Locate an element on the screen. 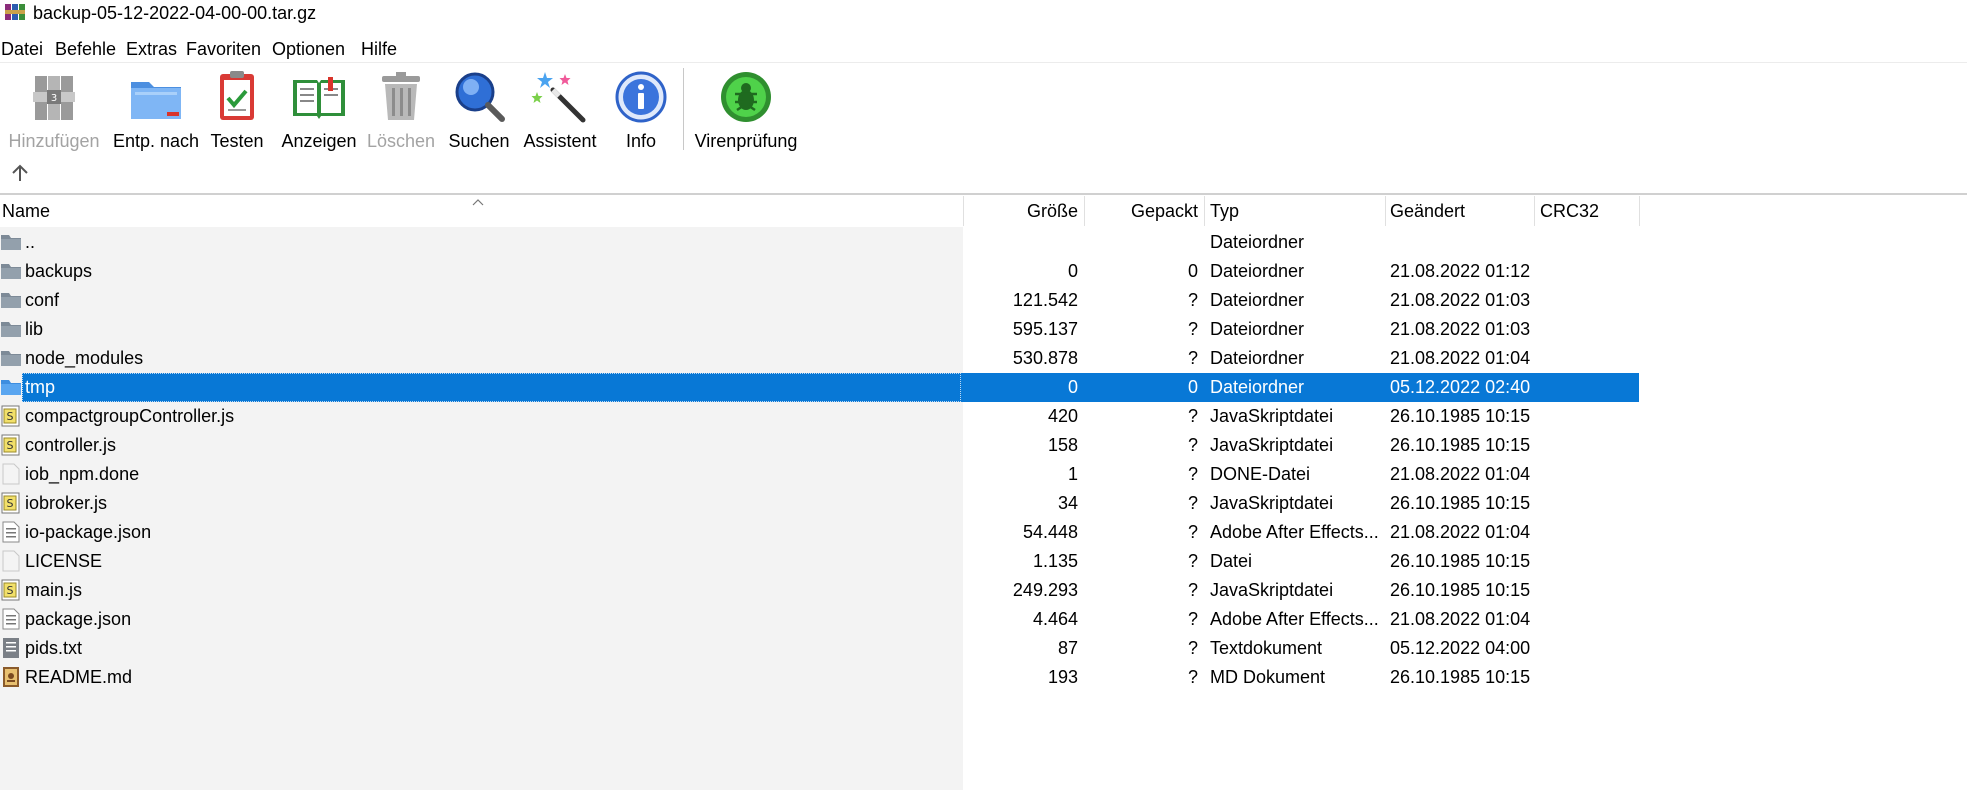  file-size: 0 is located at coordinates (1072, 271).